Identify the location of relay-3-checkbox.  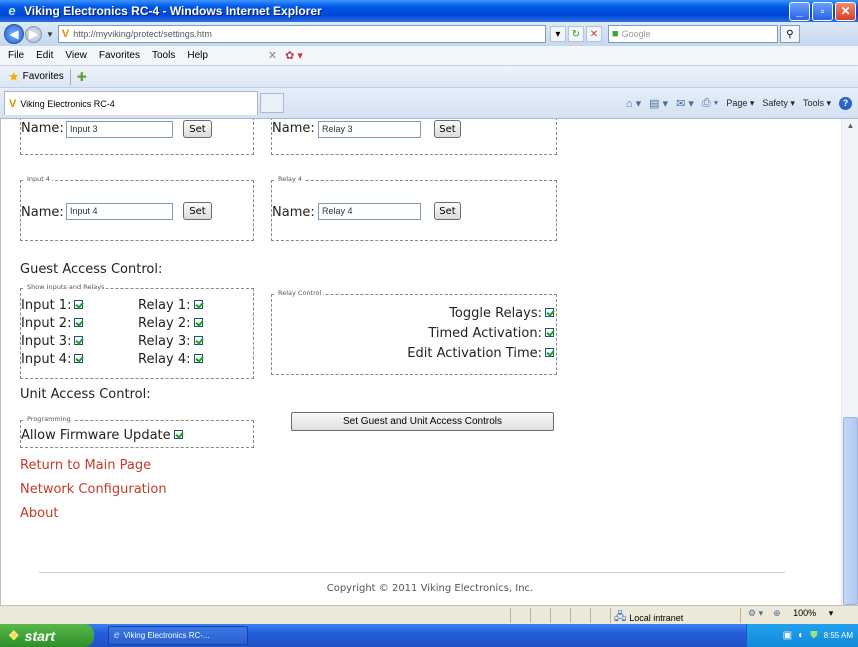
(198, 340).